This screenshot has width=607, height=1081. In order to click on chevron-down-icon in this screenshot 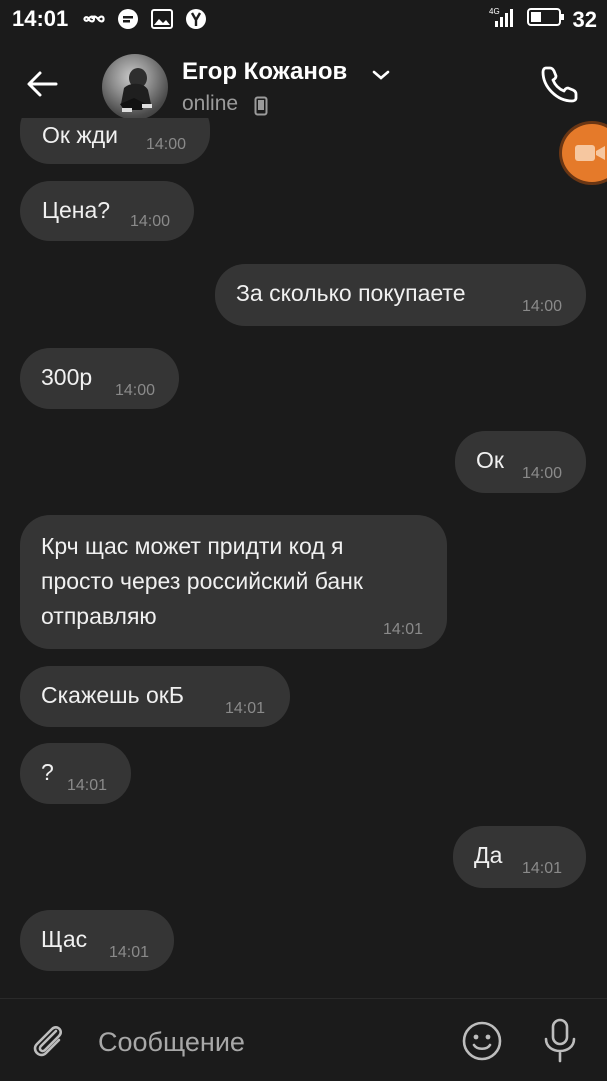, I will do `click(381, 75)`.